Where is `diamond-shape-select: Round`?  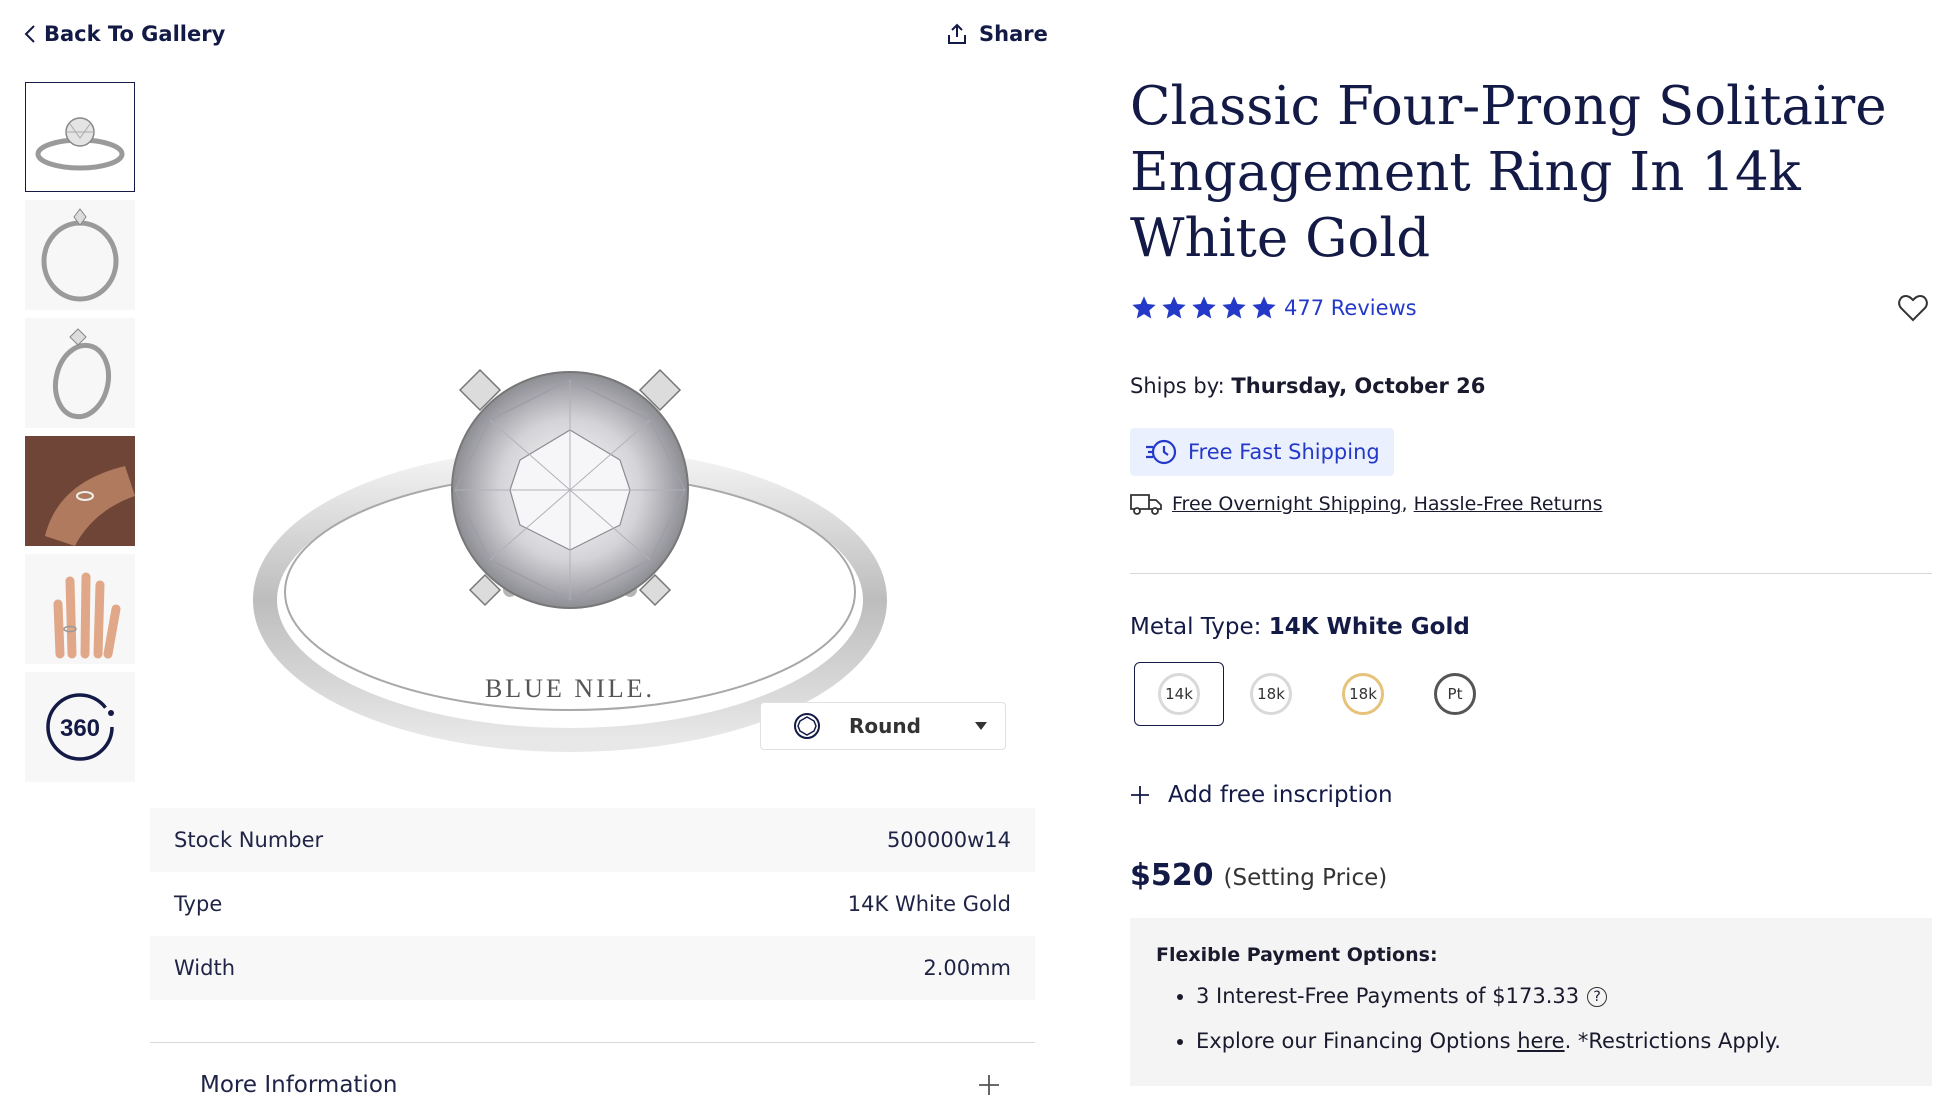
diamond-shape-select: Round is located at coordinates (883, 726).